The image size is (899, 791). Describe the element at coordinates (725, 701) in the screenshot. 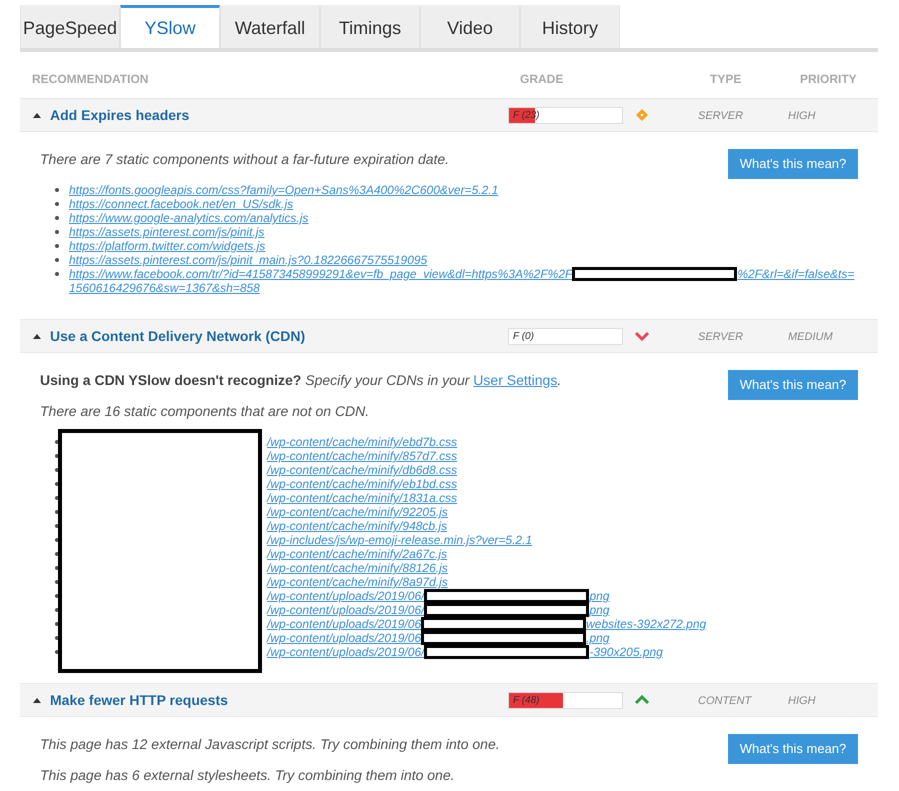

I see `type-label: CONTENT` at that location.